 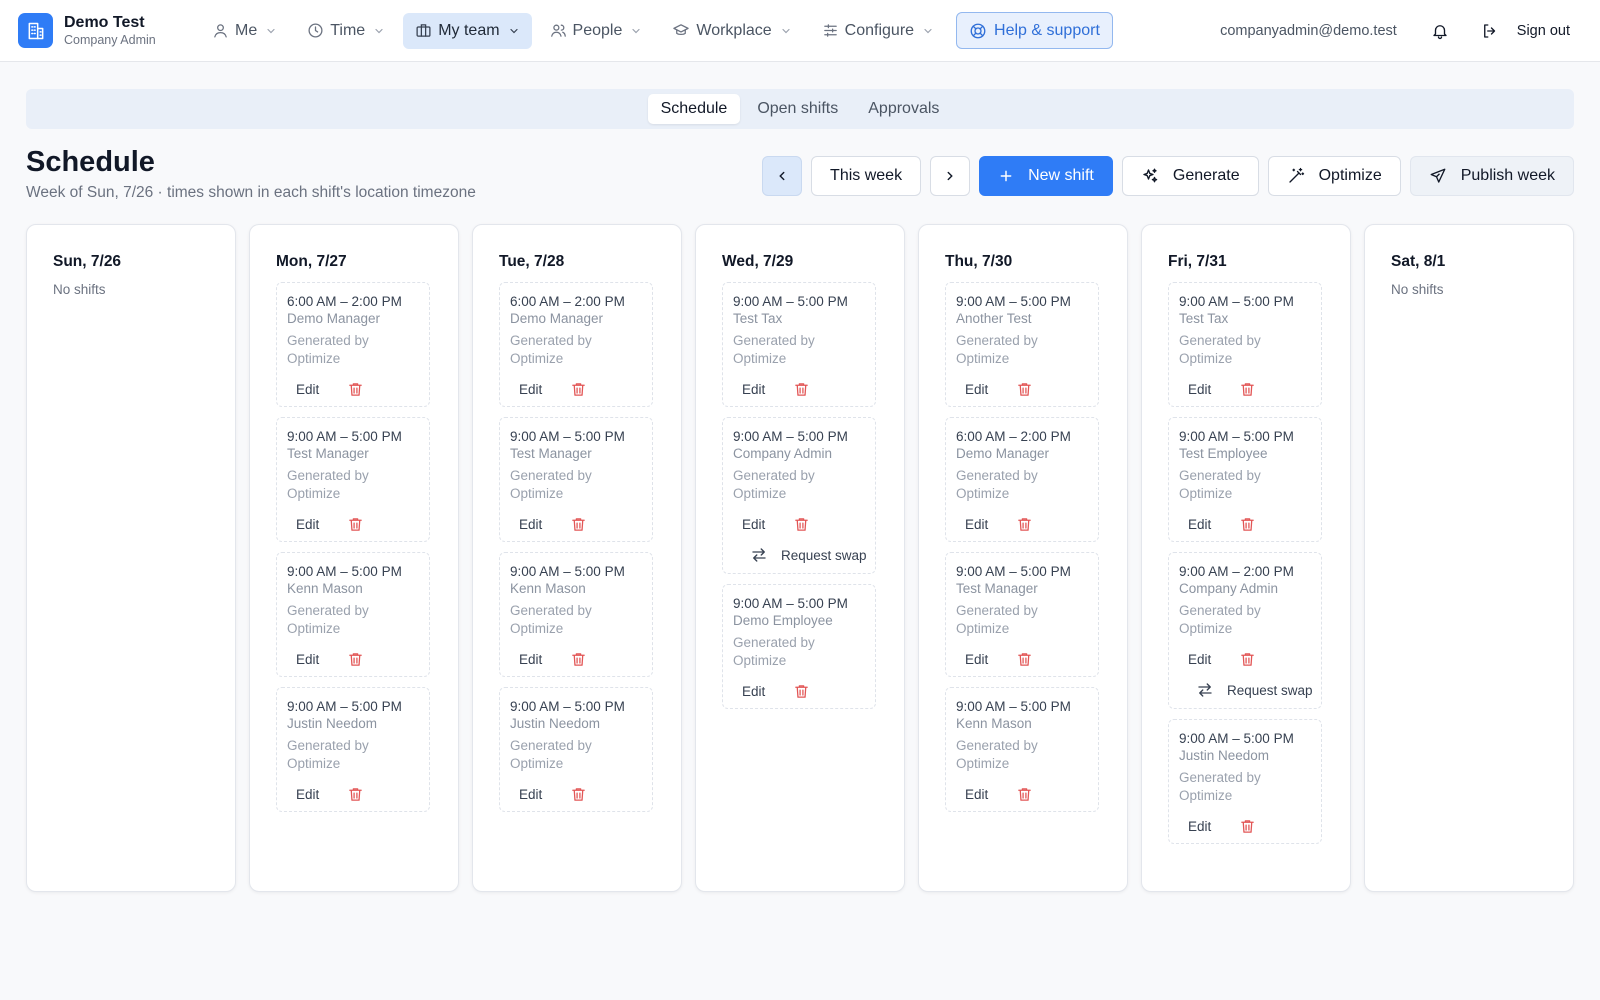 What do you see at coordinates (997, 588) in the screenshot?
I see `shift-employee: Test Manager` at bounding box center [997, 588].